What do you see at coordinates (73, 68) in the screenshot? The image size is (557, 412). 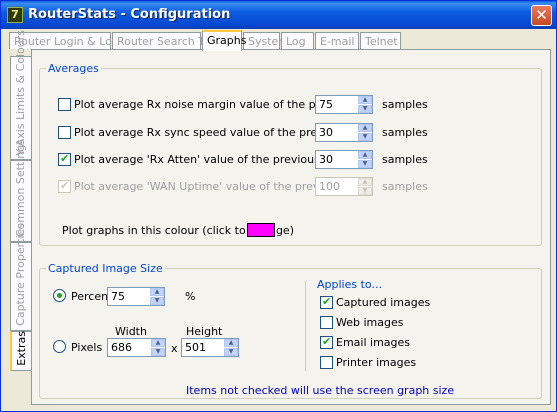 I see `averages-title: Averages` at bounding box center [73, 68].